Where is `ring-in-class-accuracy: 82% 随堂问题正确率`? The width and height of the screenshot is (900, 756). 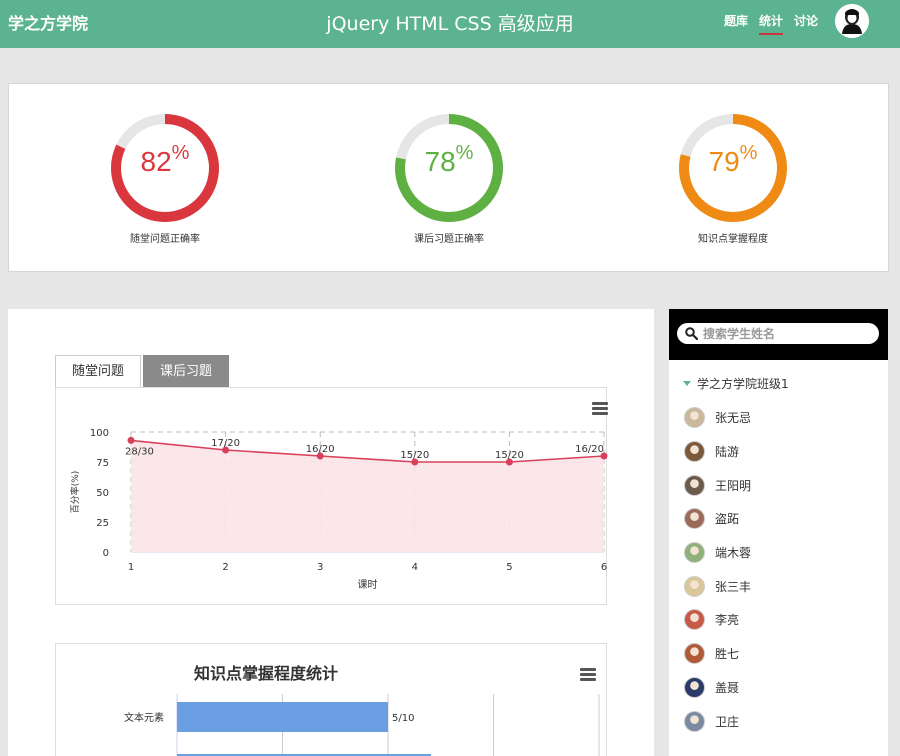
ring-in-class-accuracy: 82% 随堂问题正确率 is located at coordinates (165, 178).